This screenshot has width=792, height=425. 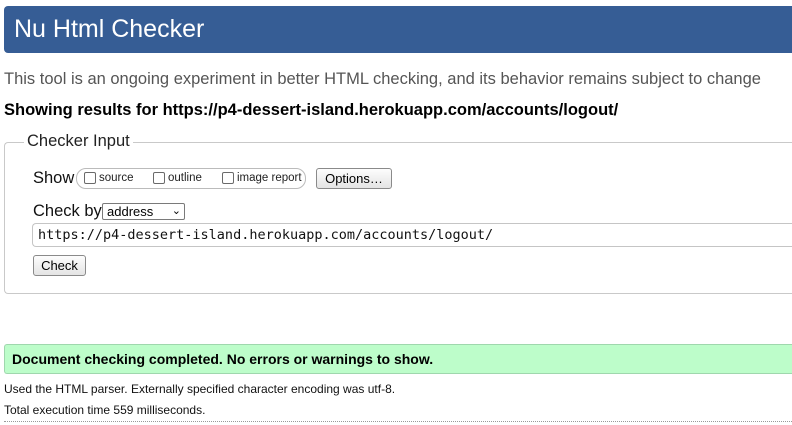 What do you see at coordinates (105, 410) in the screenshot?
I see `execution-time-note: Total execution time 559 milliseconds.` at bounding box center [105, 410].